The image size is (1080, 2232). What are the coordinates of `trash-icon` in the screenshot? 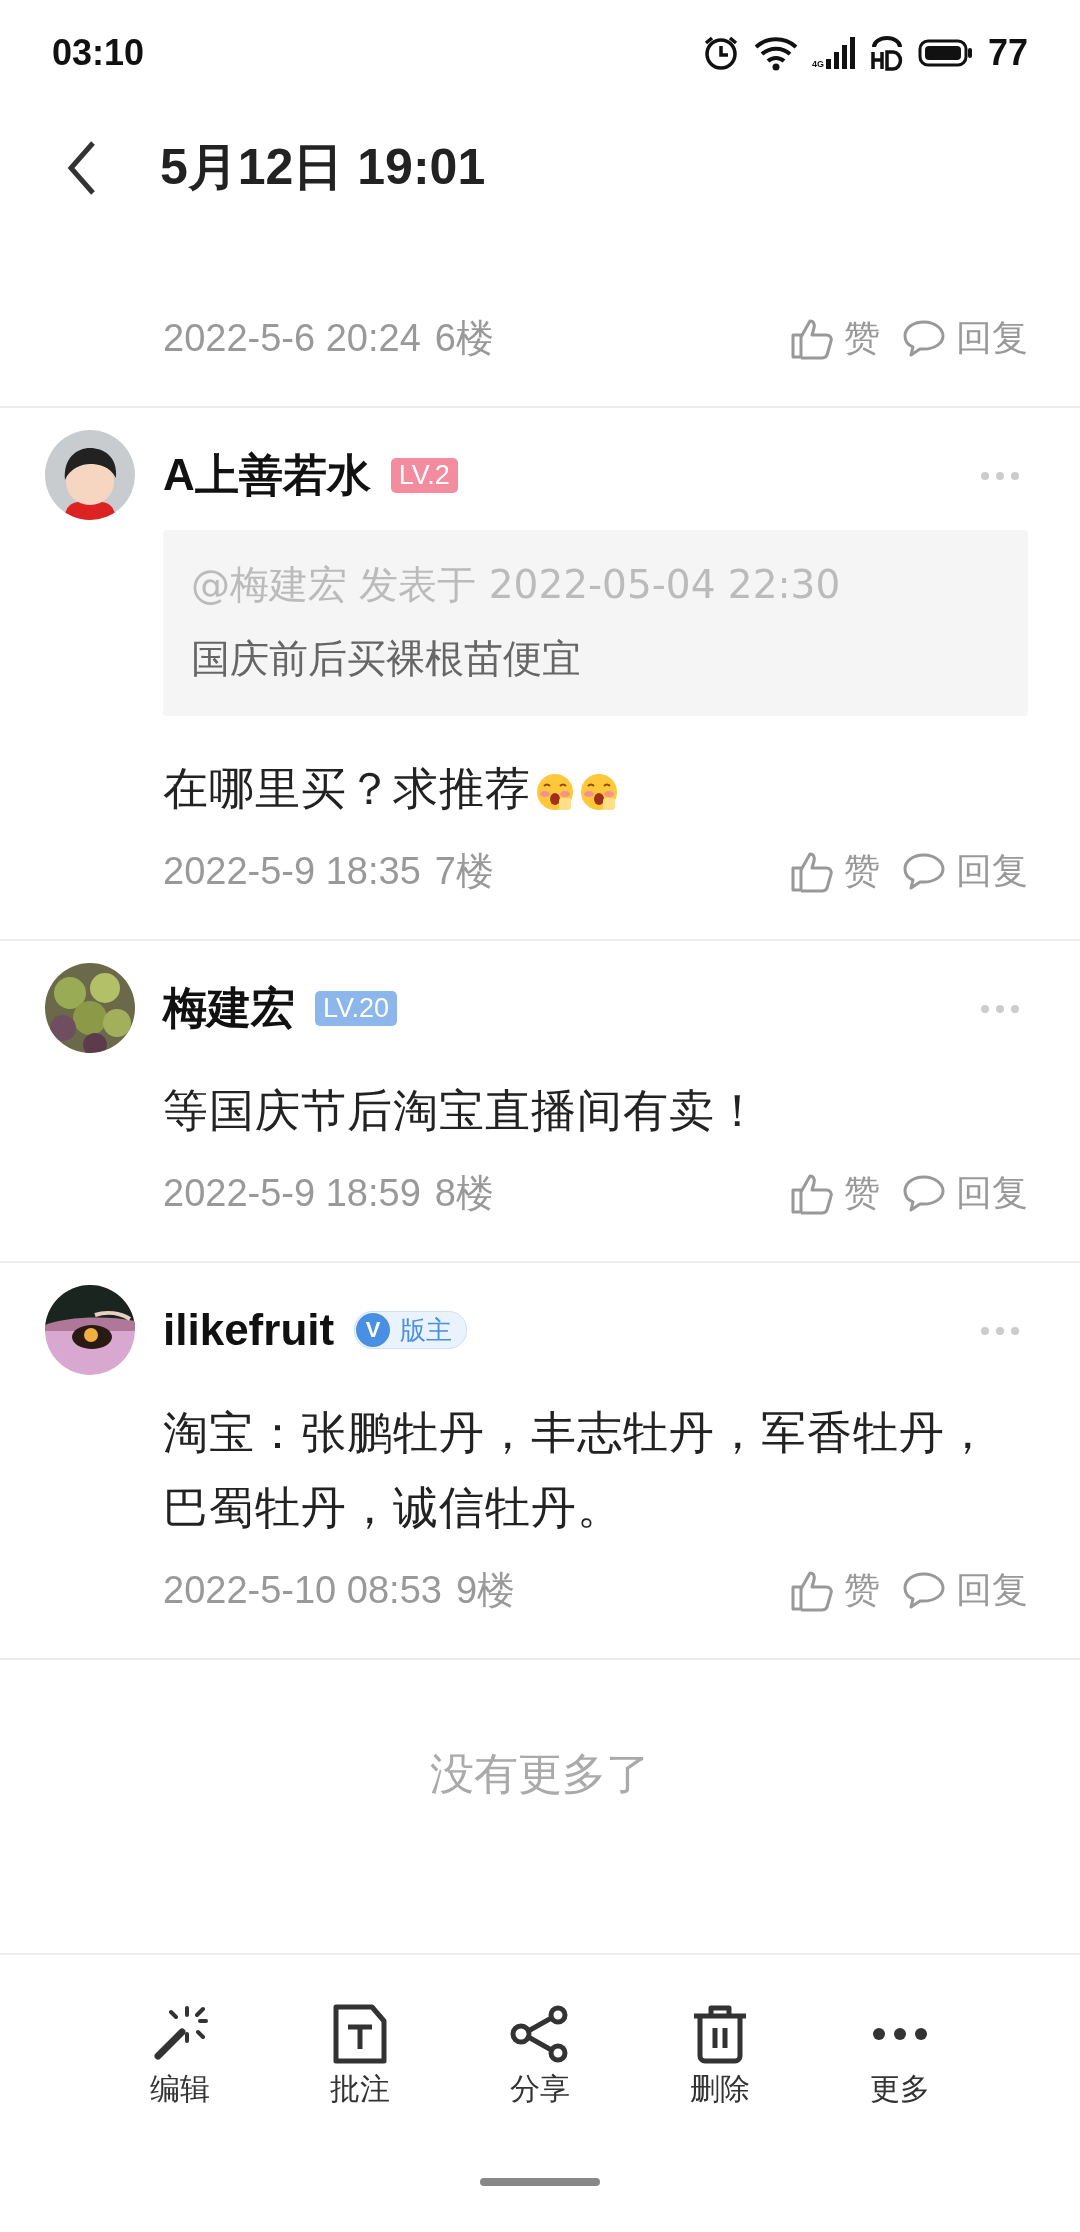 It's located at (720, 2034).